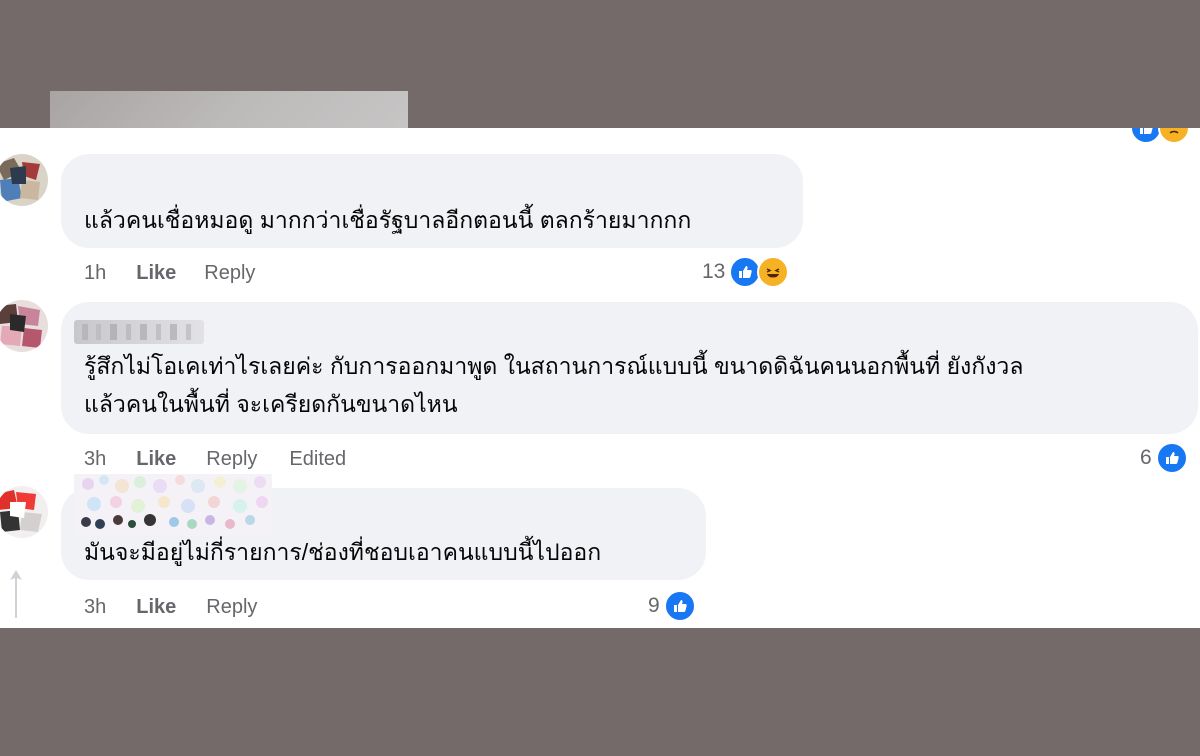  I want to click on sad-icon, so click(1174, 136).